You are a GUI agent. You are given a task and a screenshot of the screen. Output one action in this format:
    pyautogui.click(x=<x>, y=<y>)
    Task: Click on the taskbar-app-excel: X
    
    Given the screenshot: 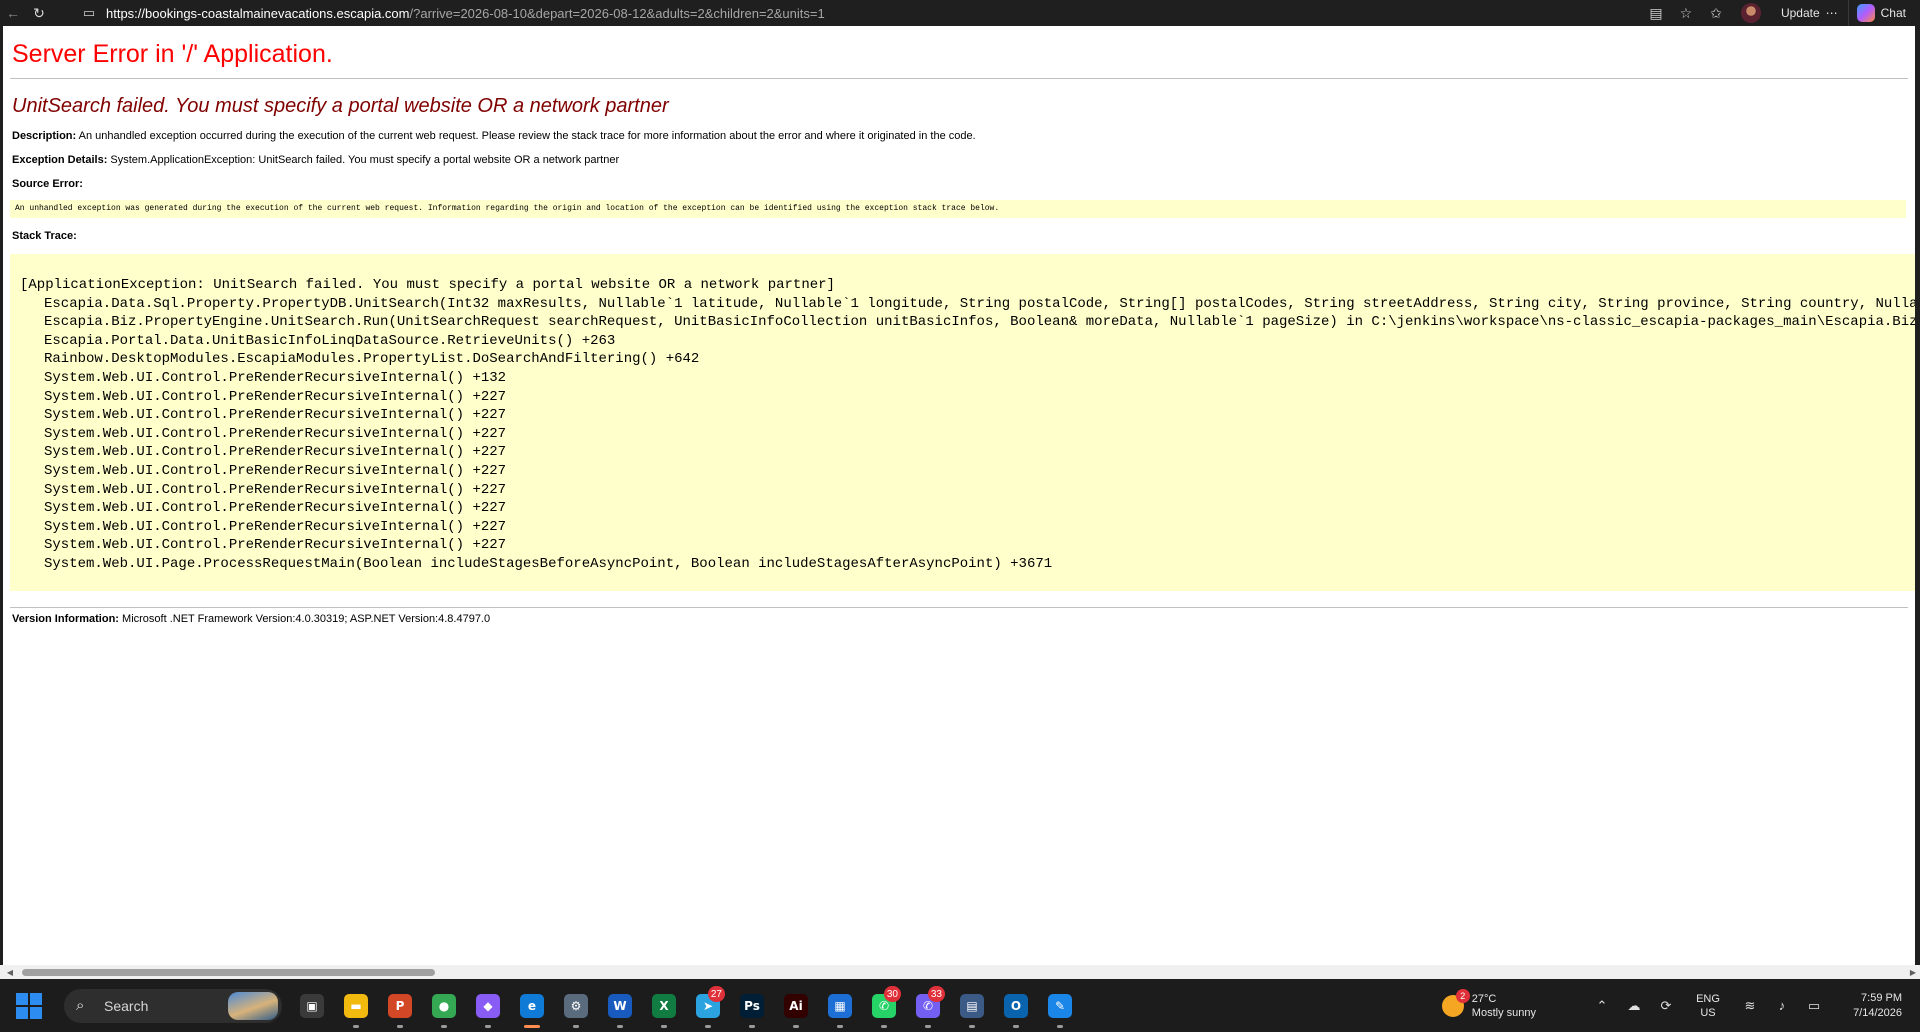 What is the action you would take?
    pyautogui.click(x=664, y=1005)
    